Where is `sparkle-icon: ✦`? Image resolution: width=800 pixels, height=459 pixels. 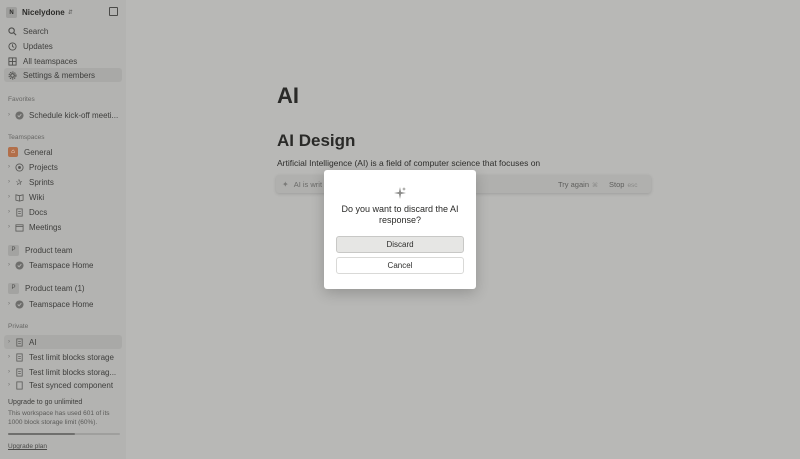 sparkle-icon: ✦ is located at coordinates (285, 184).